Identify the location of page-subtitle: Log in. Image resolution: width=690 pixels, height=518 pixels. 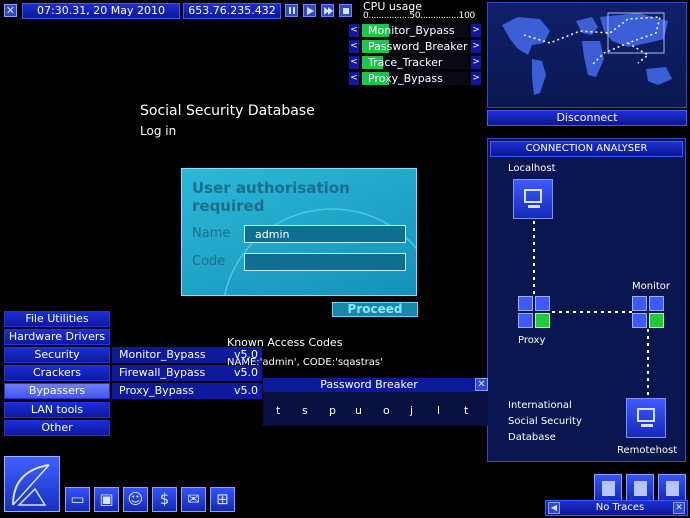
(158, 131).